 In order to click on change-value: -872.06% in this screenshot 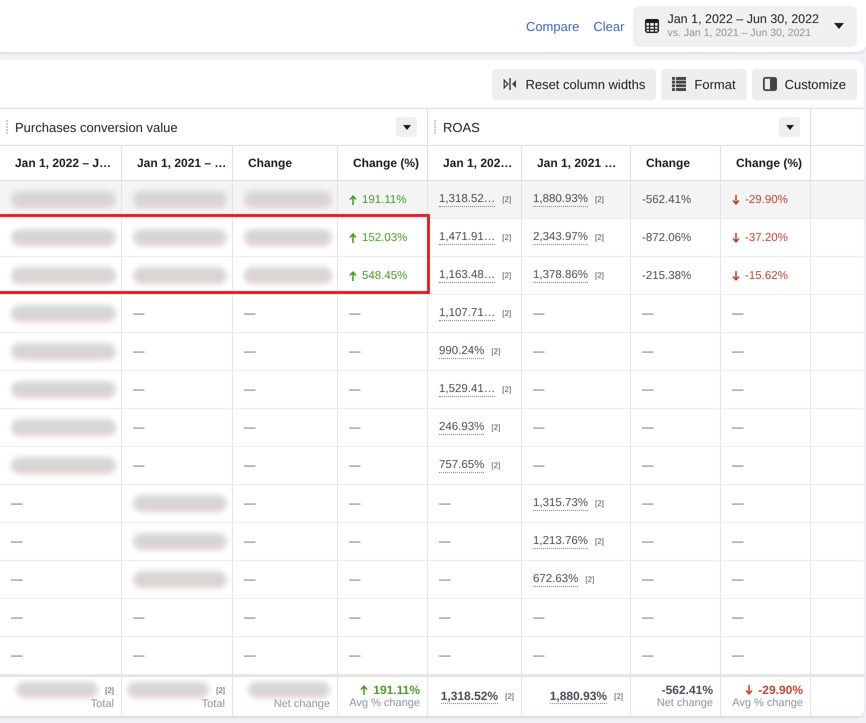, I will do `click(667, 238)`.